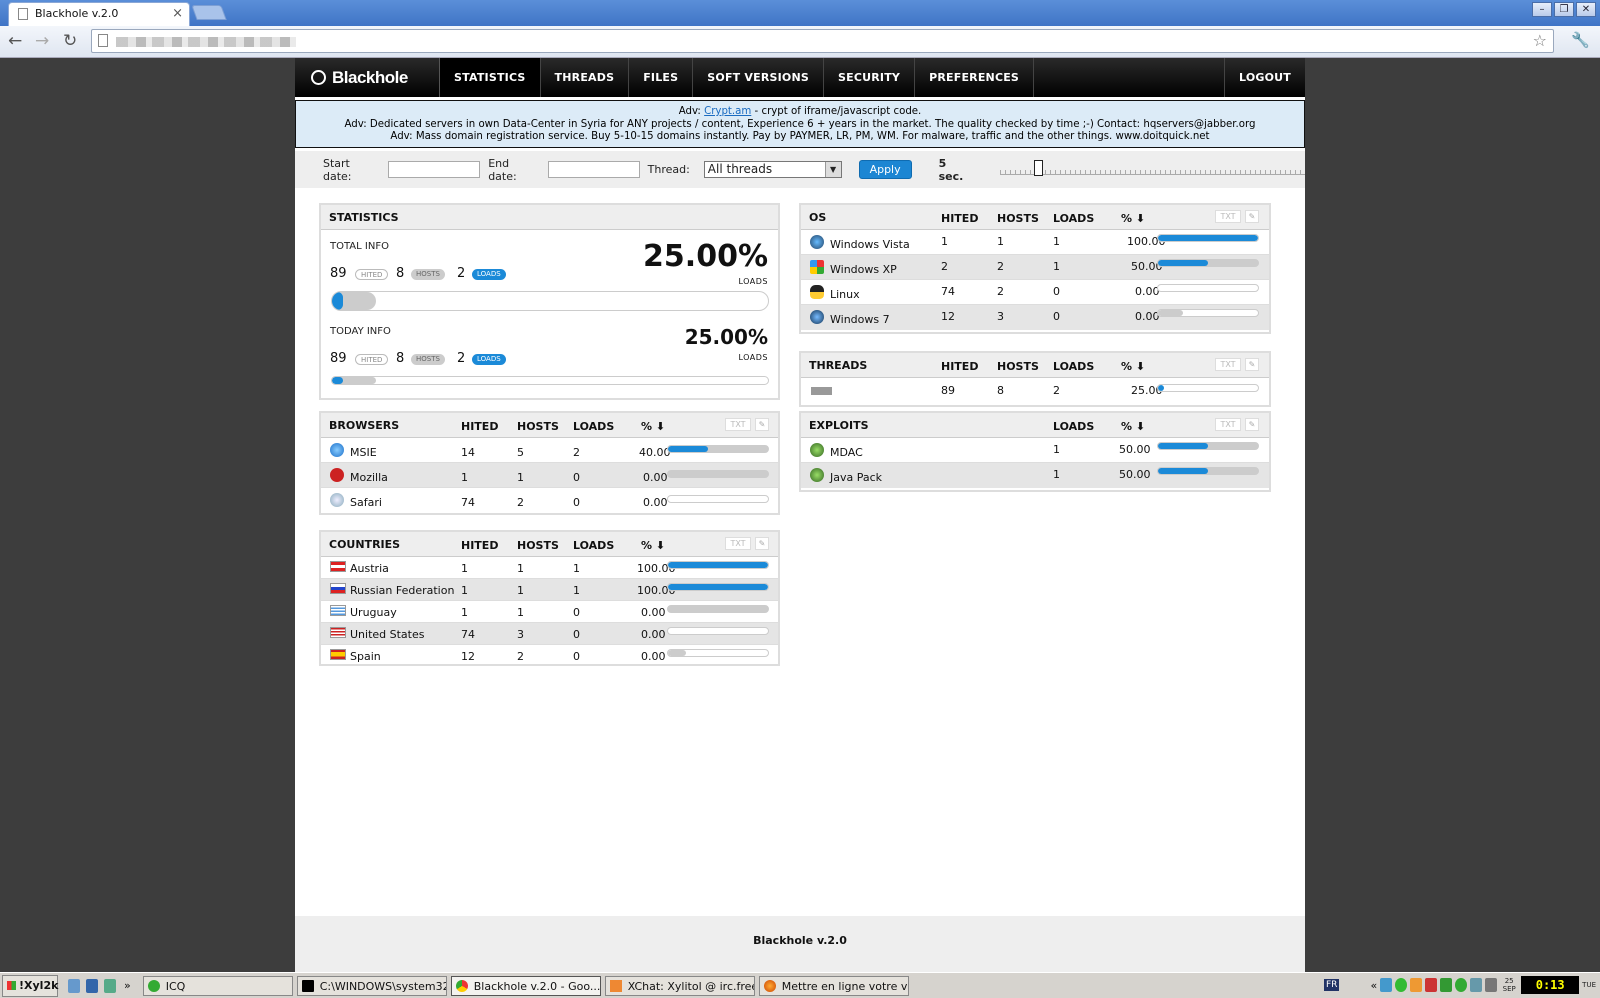  I want to click on logout-link: LOGOUT, so click(1264, 77).